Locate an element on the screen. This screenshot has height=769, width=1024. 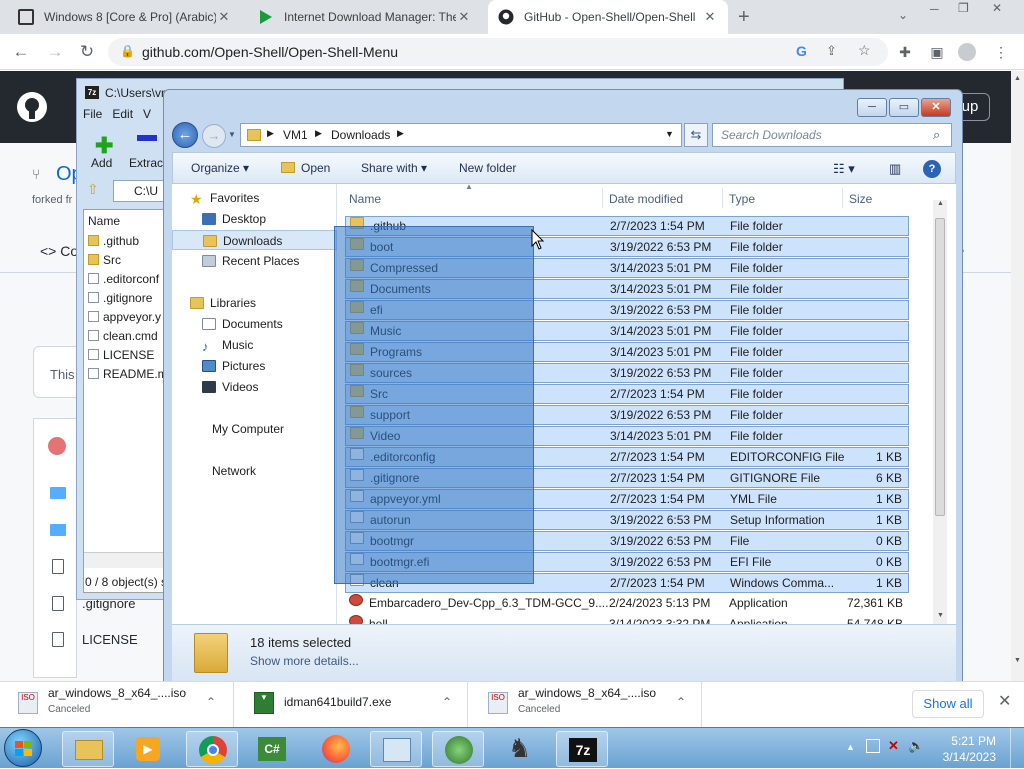
sevenzip-file-item: README.m is located at coordinates (128, 374).